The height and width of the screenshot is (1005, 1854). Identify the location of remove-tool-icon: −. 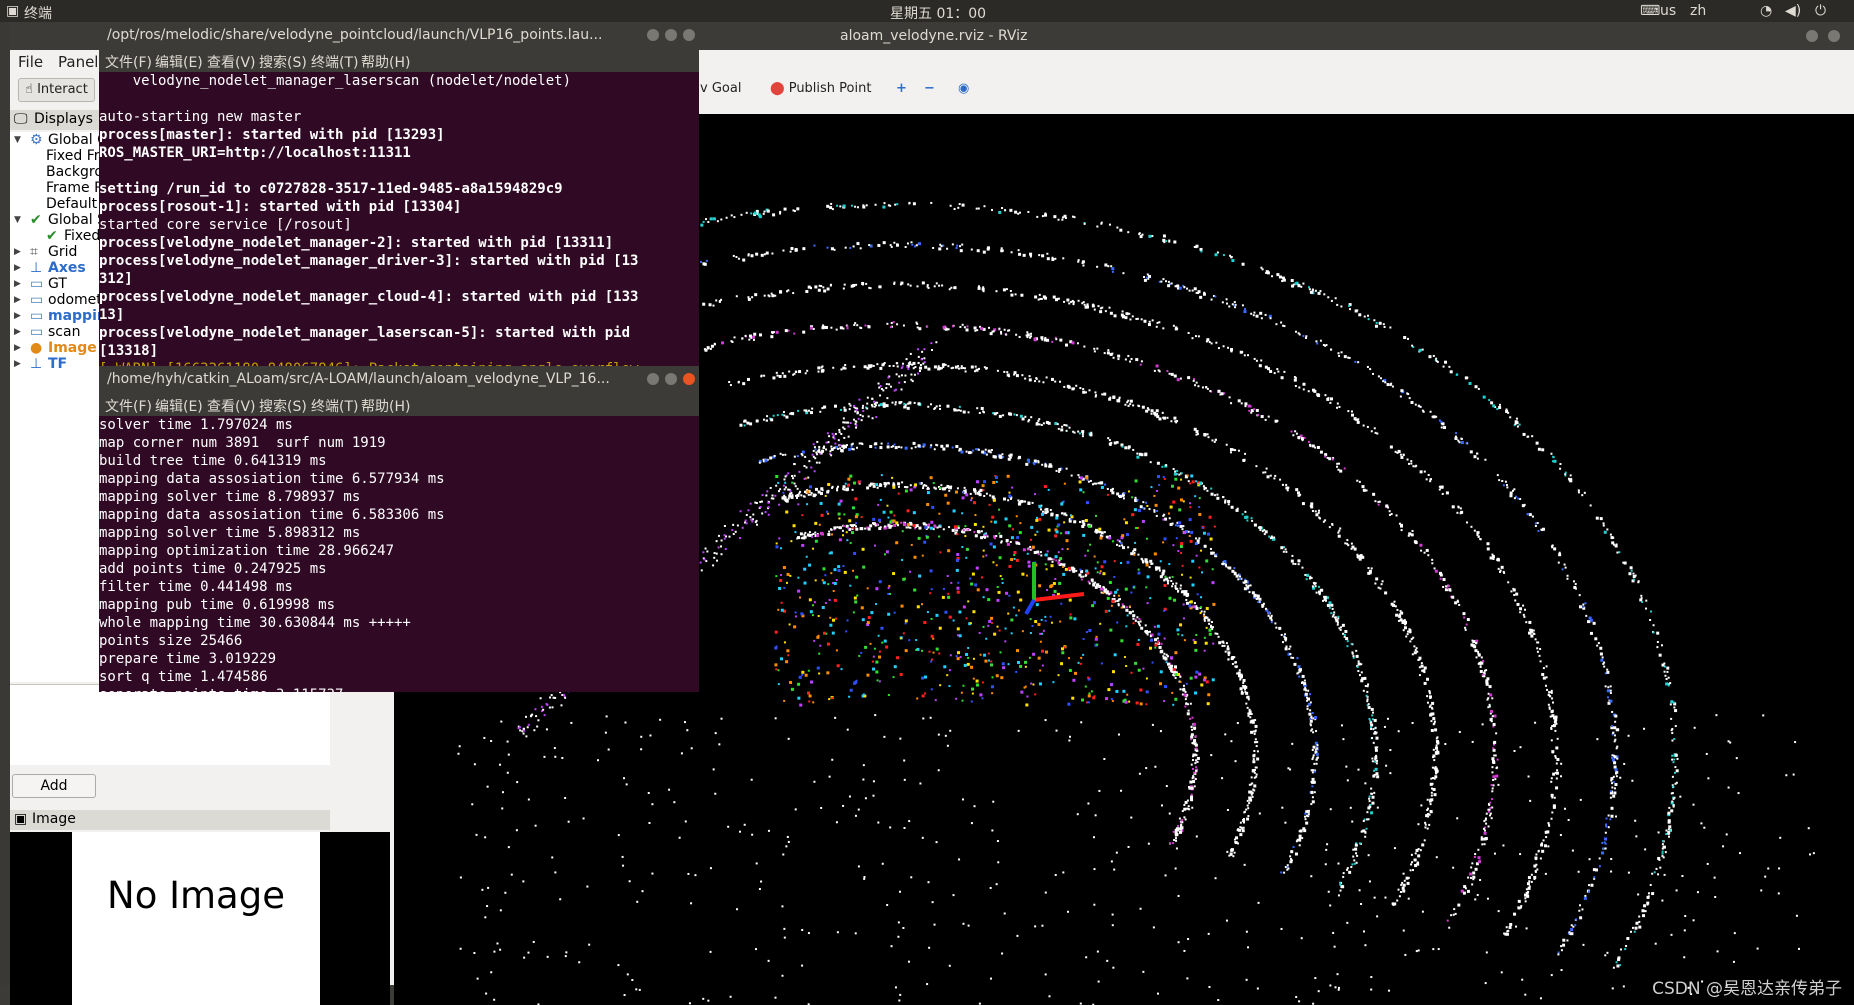
(929, 89).